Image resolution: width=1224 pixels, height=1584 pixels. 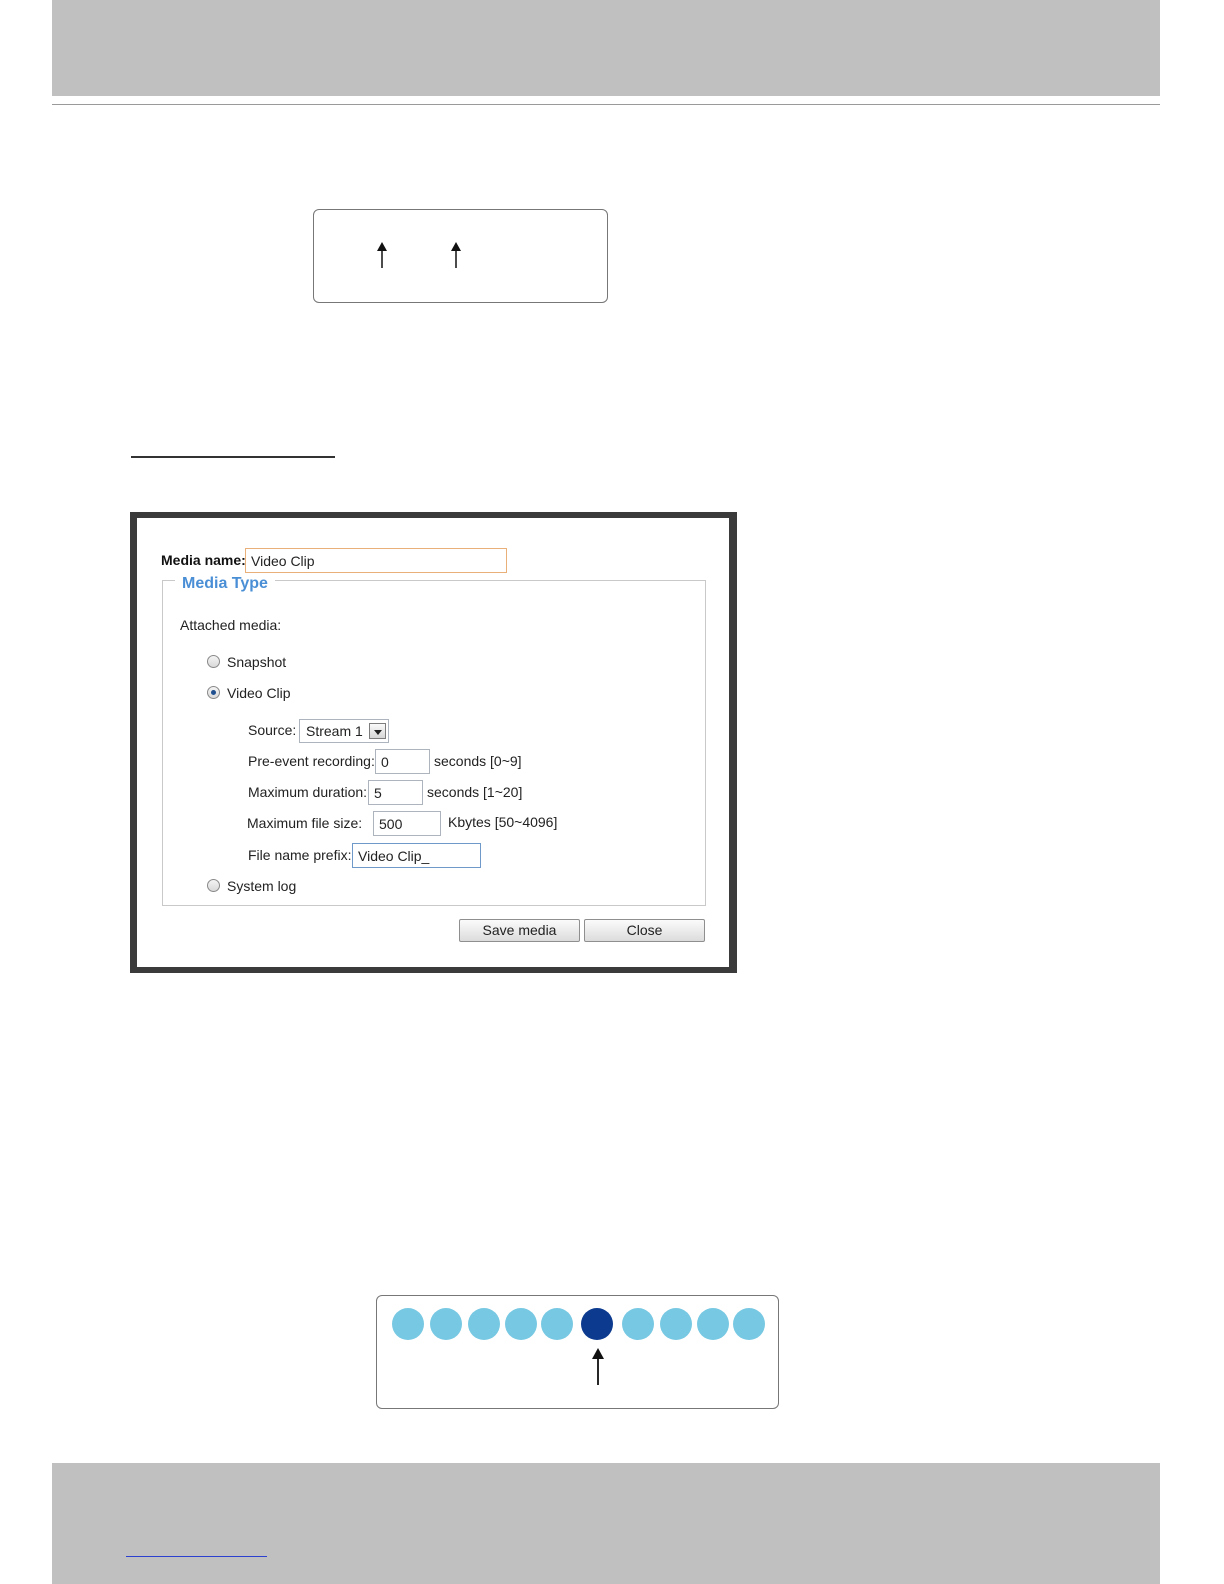 What do you see at coordinates (395, 792) in the screenshot?
I see `max-duration-input` at bounding box center [395, 792].